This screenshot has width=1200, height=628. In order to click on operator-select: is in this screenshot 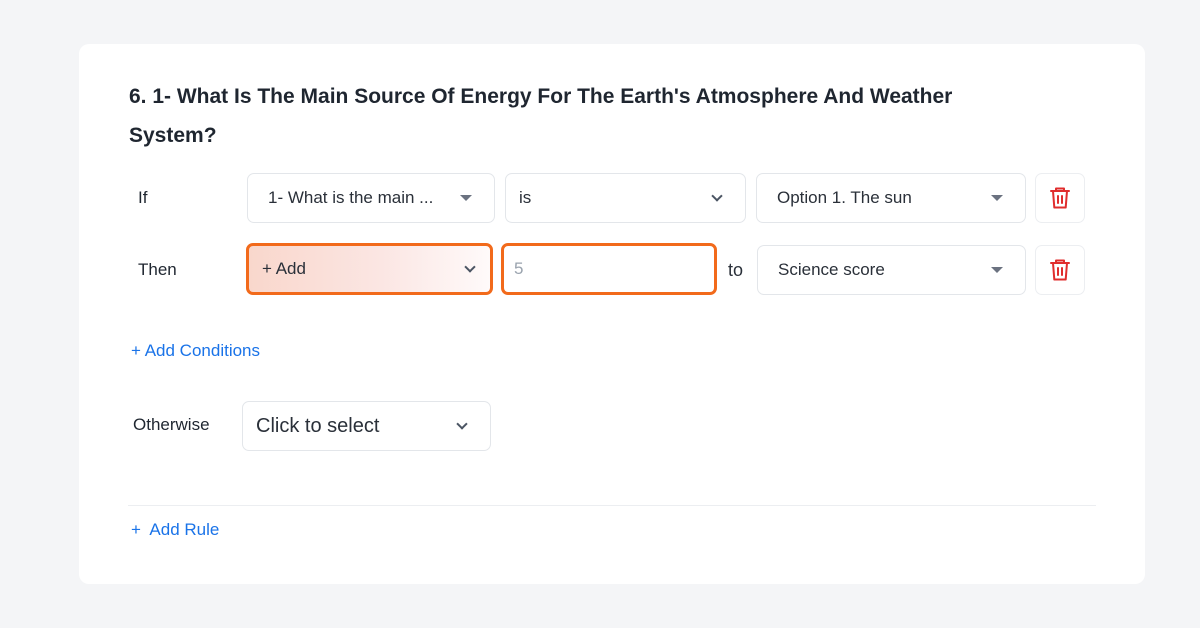, I will do `click(625, 198)`.